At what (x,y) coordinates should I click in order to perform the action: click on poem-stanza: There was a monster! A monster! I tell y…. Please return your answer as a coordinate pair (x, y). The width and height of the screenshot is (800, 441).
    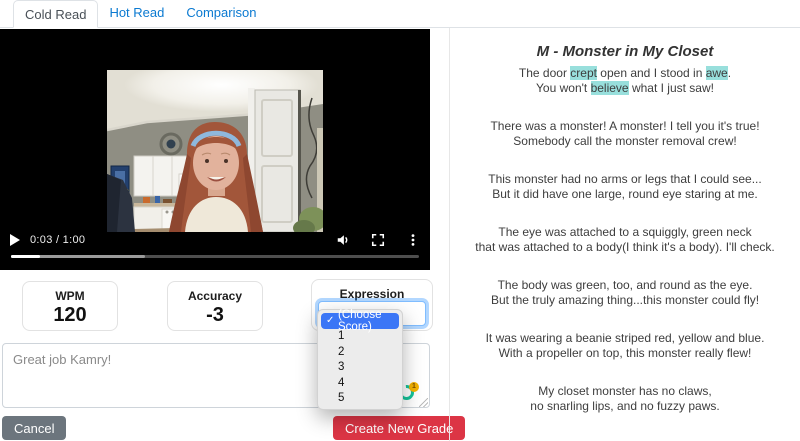
    Looking at the image, I should click on (625, 134).